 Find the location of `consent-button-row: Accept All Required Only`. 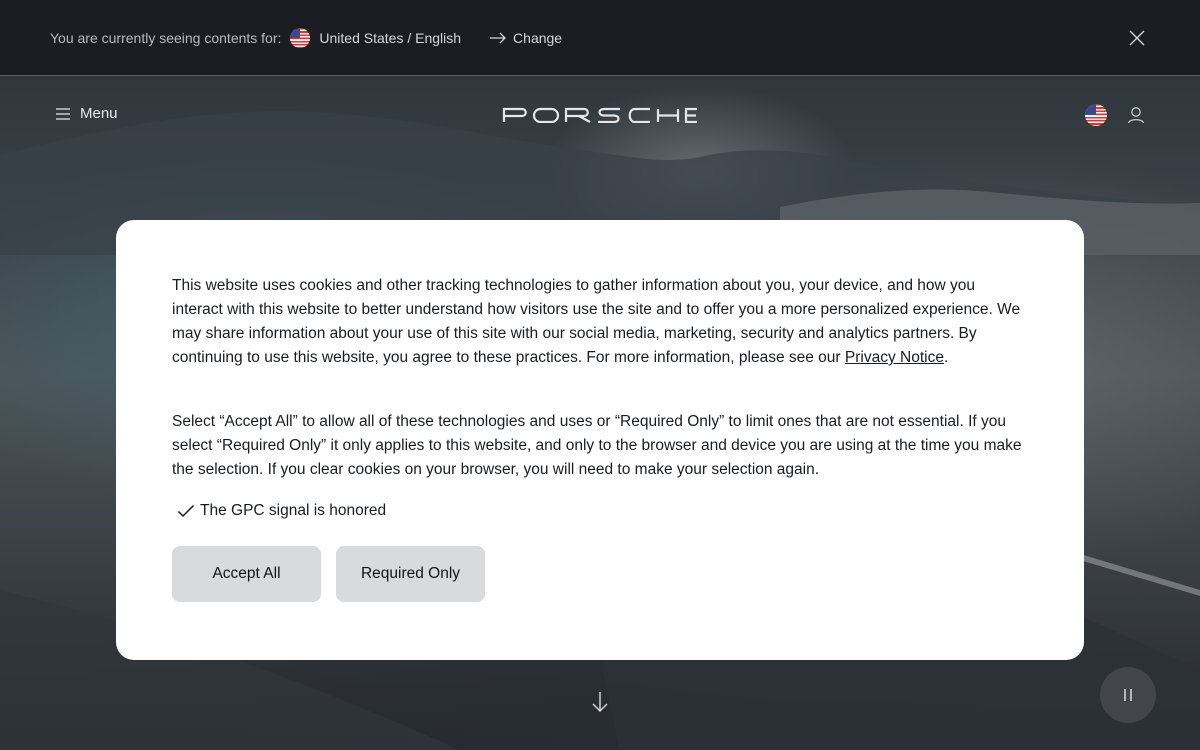

consent-button-row: Accept All Required Only is located at coordinates (600, 574).